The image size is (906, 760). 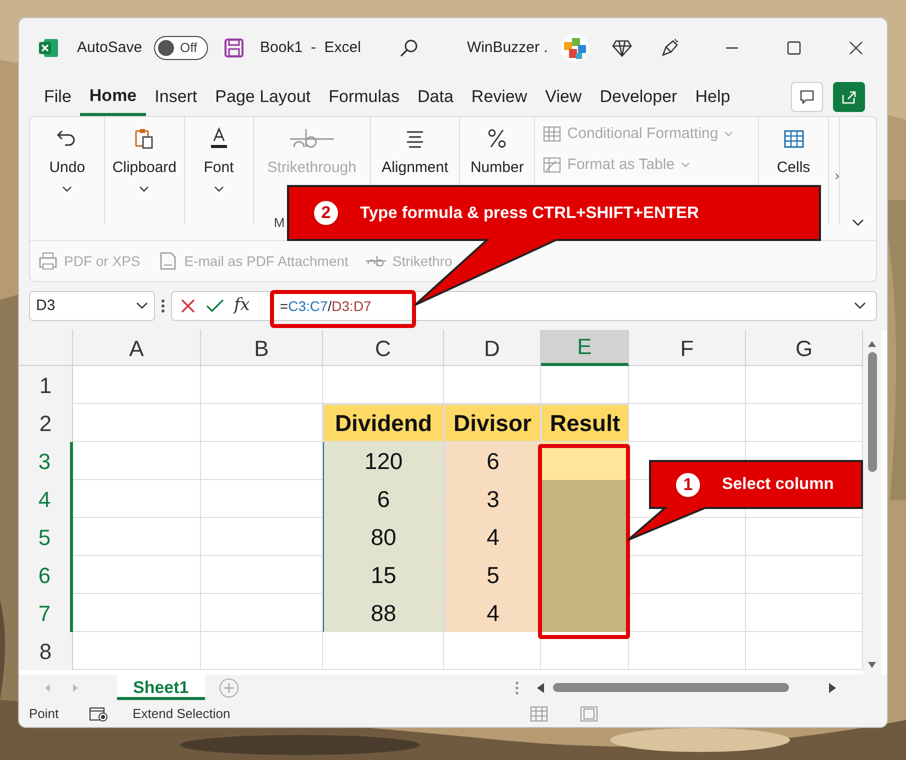 What do you see at coordinates (383, 348) in the screenshot?
I see `column-header: C` at bounding box center [383, 348].